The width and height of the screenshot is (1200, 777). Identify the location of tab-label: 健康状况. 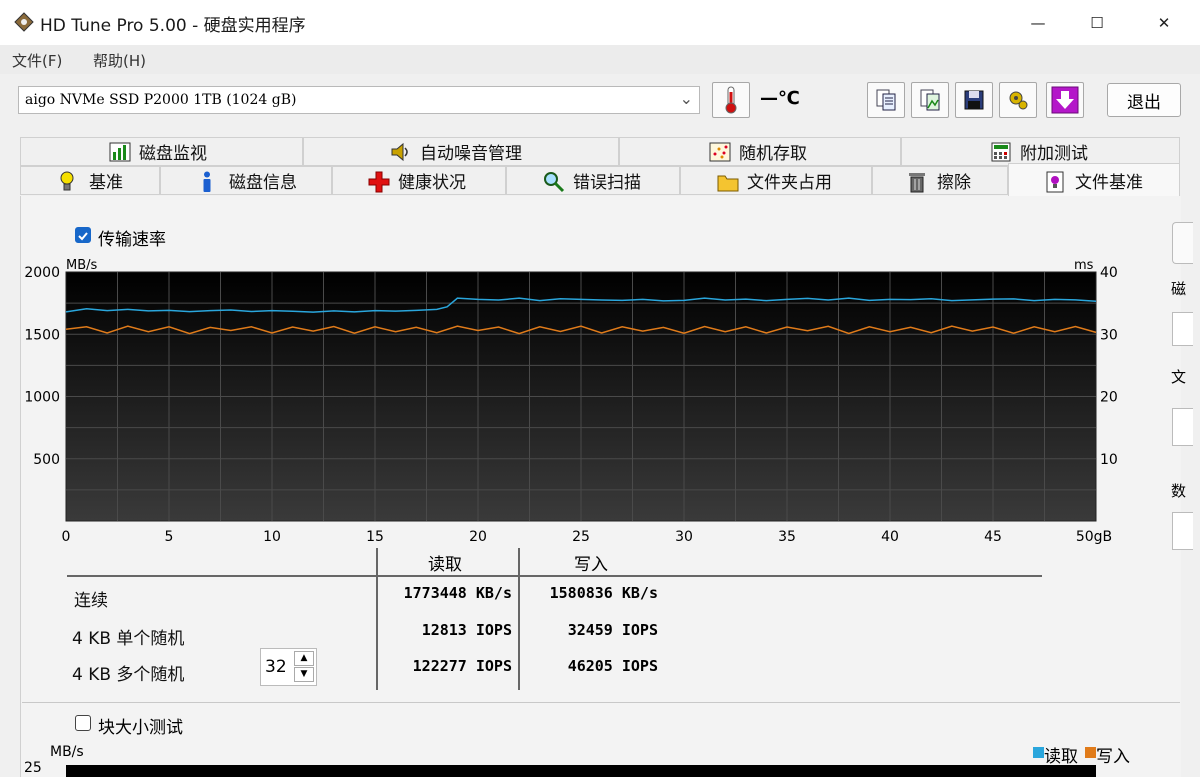
(432, 183).